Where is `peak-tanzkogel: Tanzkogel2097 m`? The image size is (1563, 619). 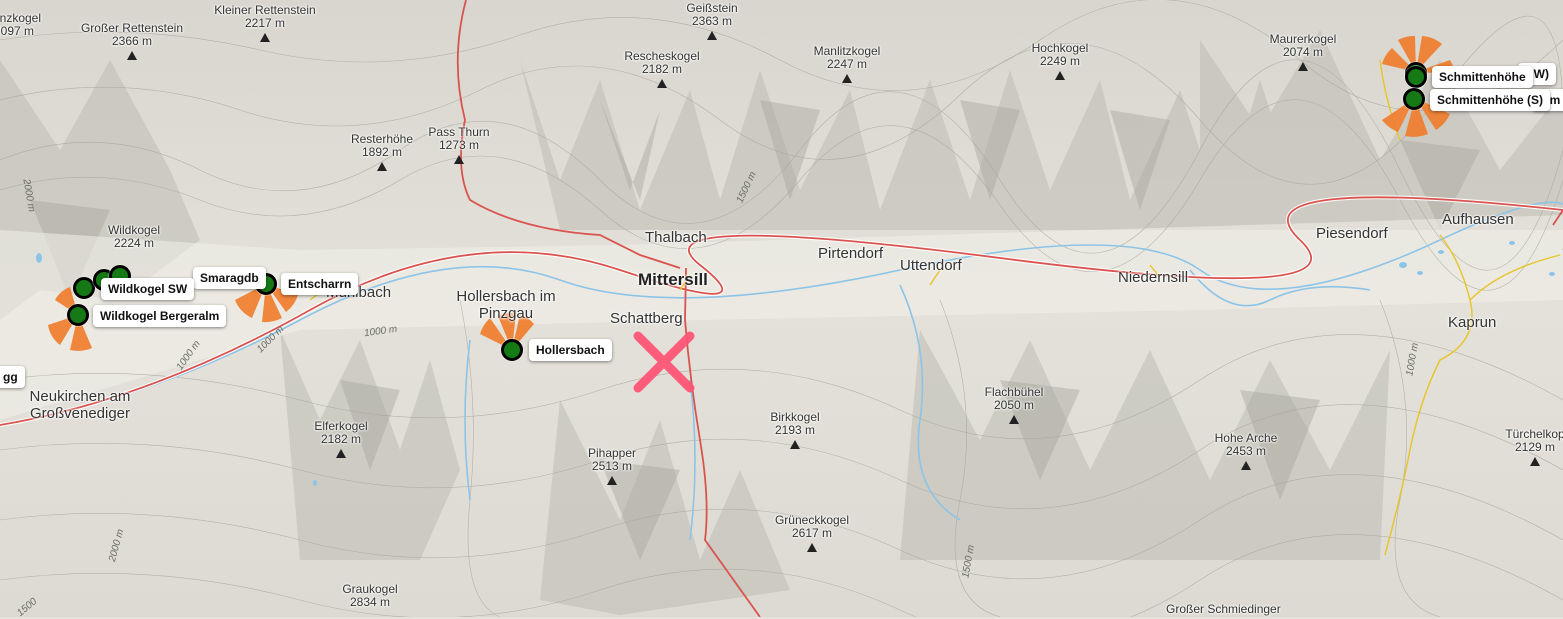 peak-tanzkogel: Tanzkogel2097 m is located at coordinates (27, 25).